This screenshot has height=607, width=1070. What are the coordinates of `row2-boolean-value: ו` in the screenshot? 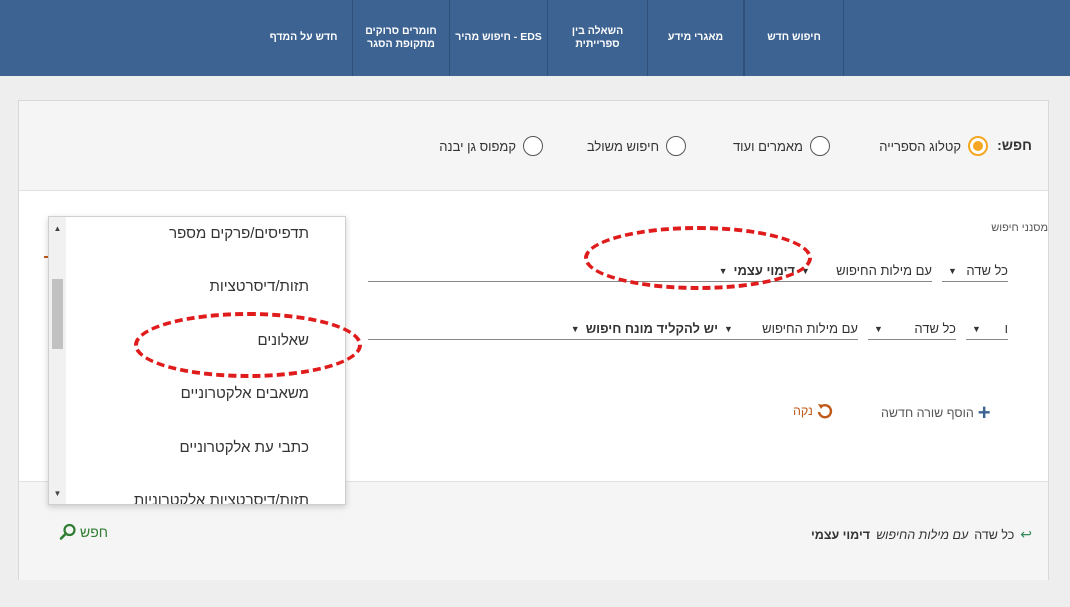 It's located at (1006, 328).